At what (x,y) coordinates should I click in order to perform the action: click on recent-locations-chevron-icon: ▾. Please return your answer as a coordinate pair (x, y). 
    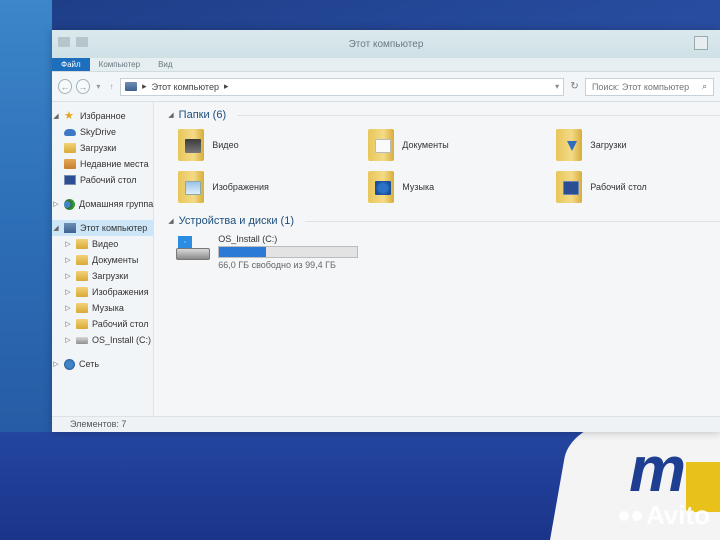
    Looking at the image, I should click on (98, 86).